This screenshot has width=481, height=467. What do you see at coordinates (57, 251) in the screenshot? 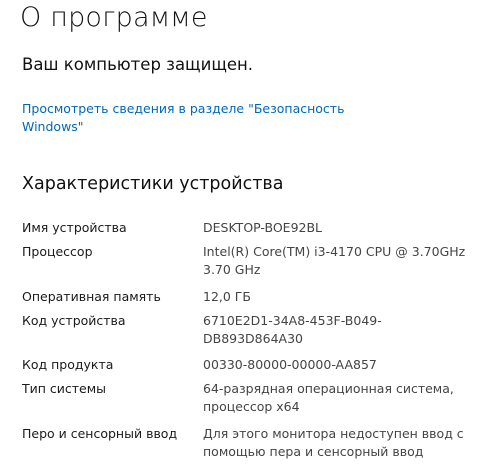
I see `spec-label-processor: Процессор` at bounding box center [57, 251].